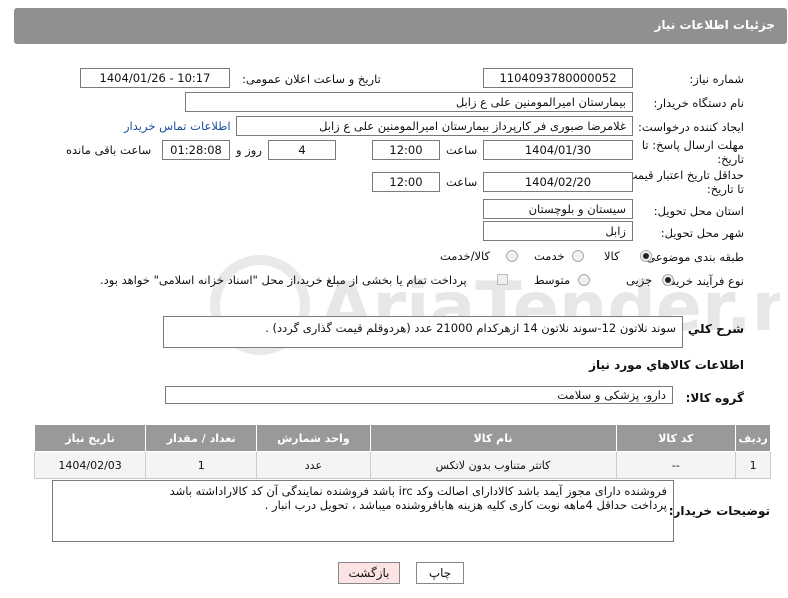  Describe the element at coordinates (549, 256) in the screenshot. I see `category-option-service: خدمت` at that location.